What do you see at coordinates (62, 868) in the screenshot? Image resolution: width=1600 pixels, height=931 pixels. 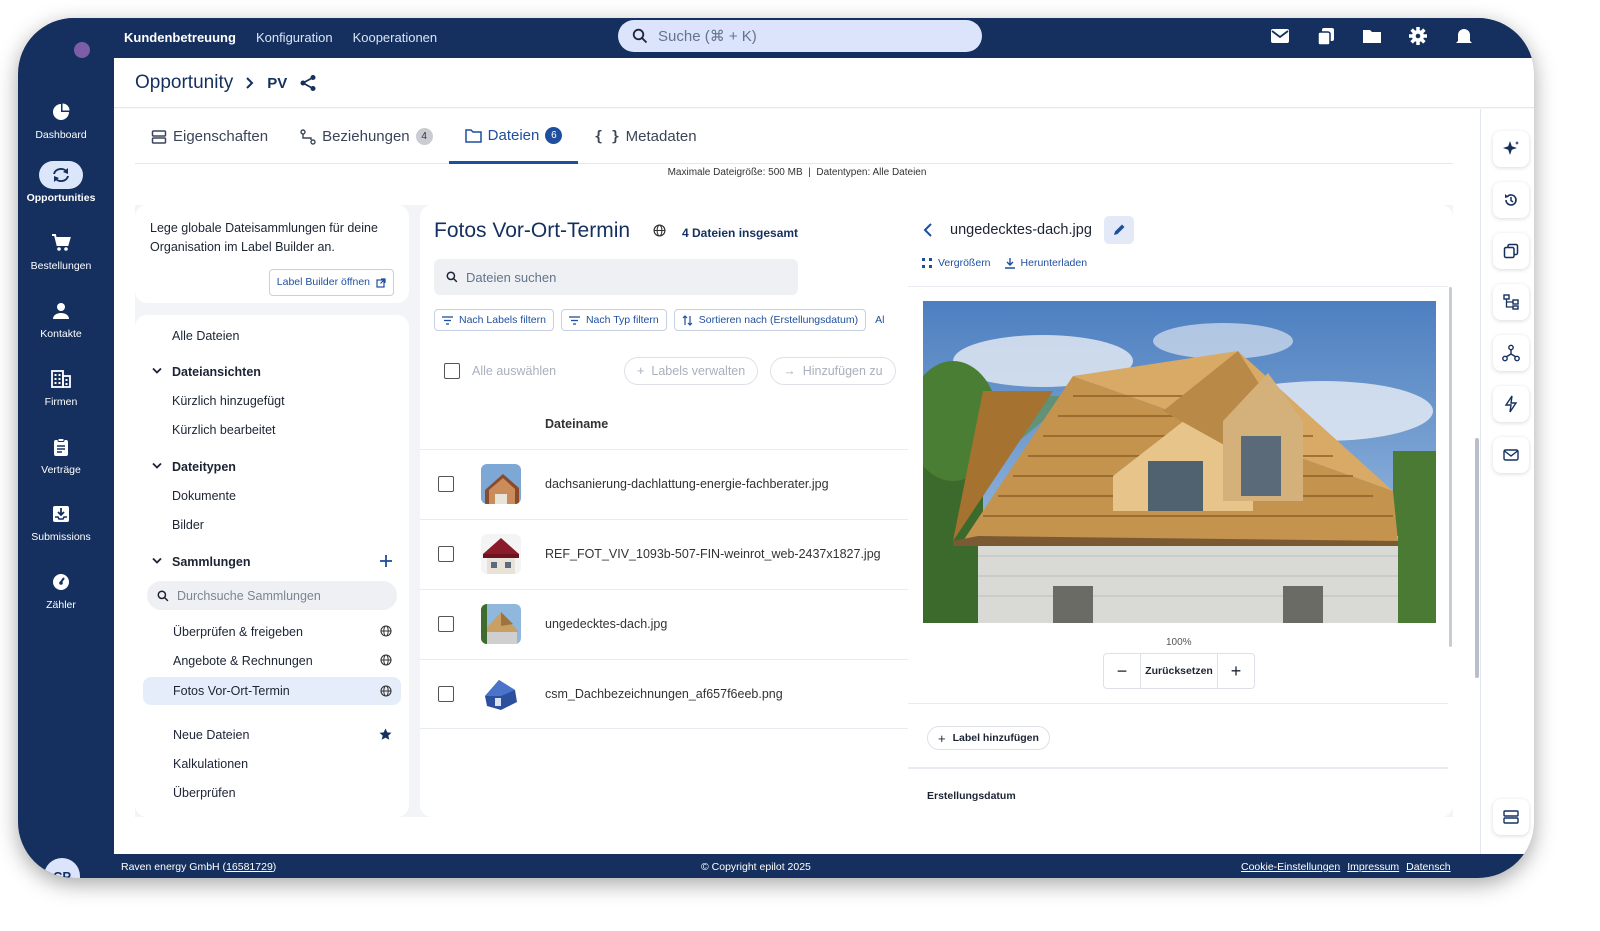 I see `avatar: CP` at bounding box center [62, 868].